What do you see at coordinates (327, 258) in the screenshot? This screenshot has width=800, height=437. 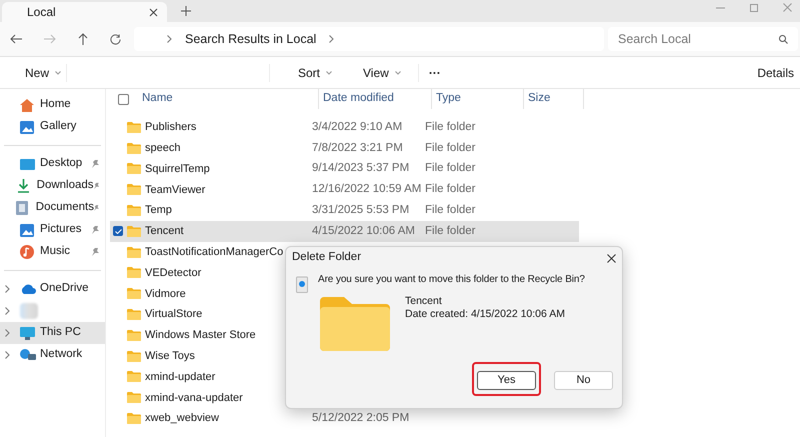 I see `dialog-title: Delete Folder` at bounding box center [327, 258].